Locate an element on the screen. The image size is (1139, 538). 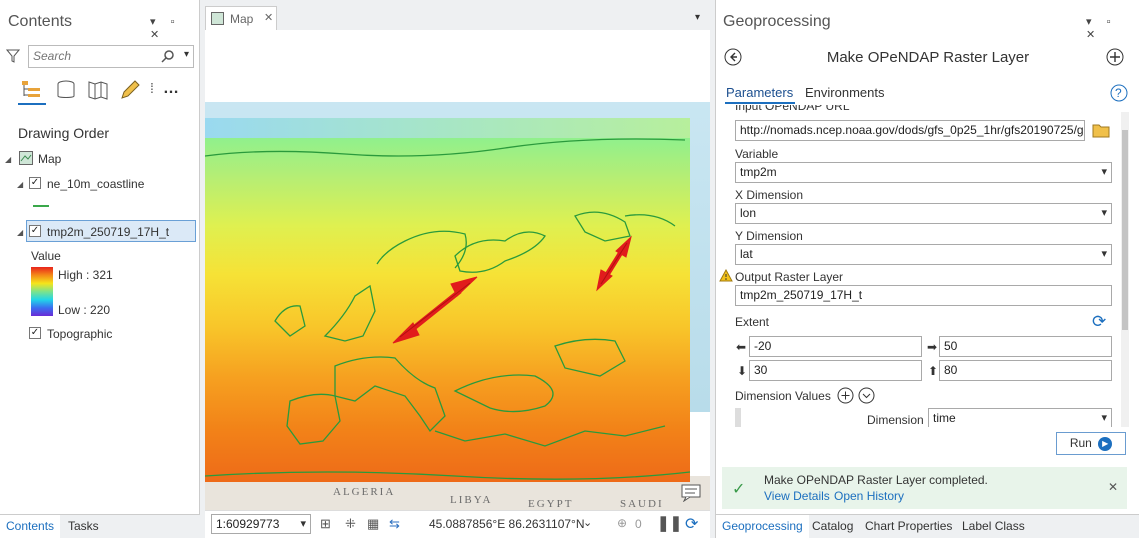
run-button: Run ▶ is located at coordinates (1091, 443).